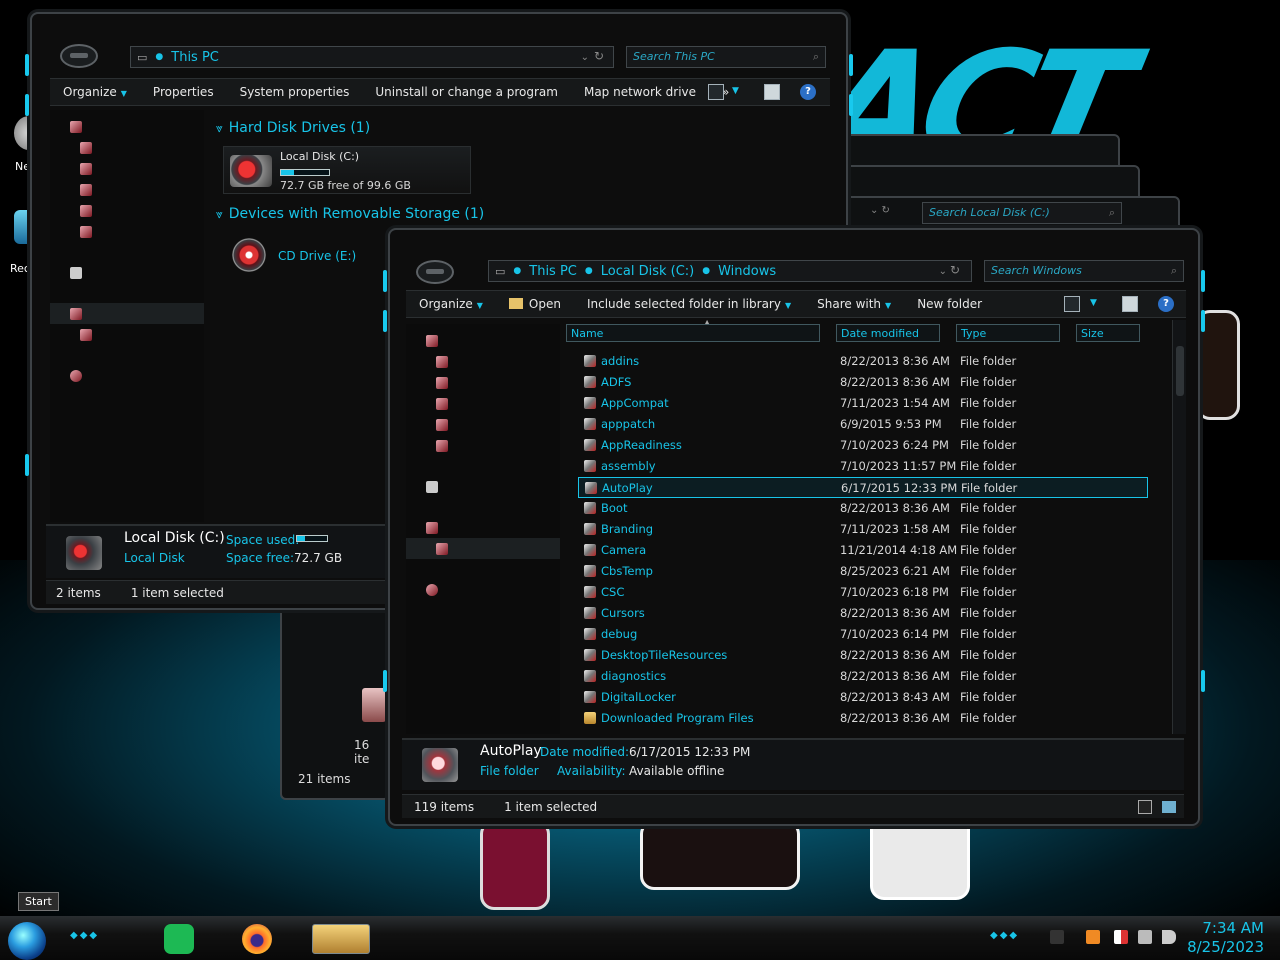 The height and width of the screenshot is (960, 1280). What do you see at coordinates (1145, 806) in the screenshot?
I see `details-view-icon` at bounding box center [1145, 806].